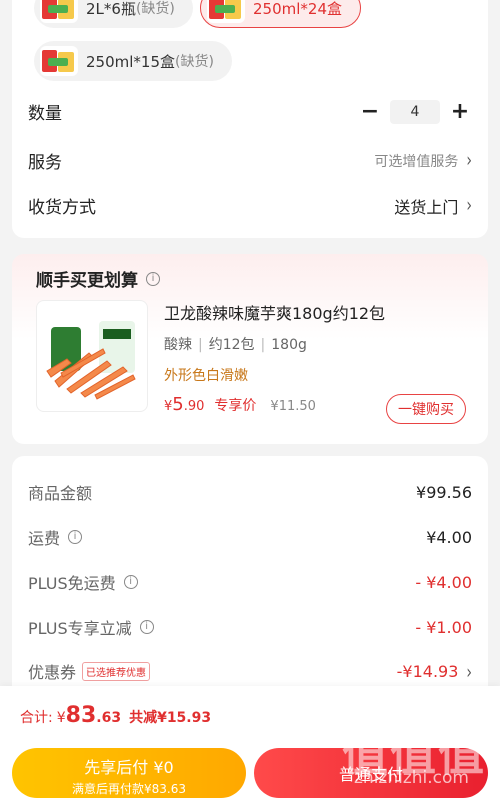 Image resolution: width=500 pixels, height=799 pixels. Describe the element at coordinates (62, 208) in the screenshot. I see `delivery-label: 收货方式` at that location.